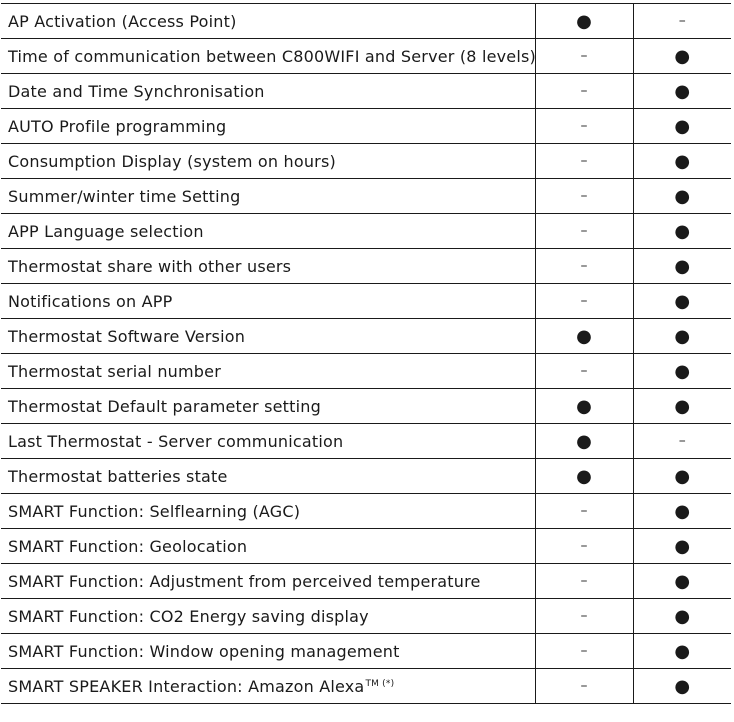  What do you see at coordinates (186, 686) in the screenshot?
I see `feature-label: SMART SPEAKER Interaction: Amazon Alexa` at bounding box center [186, 686].